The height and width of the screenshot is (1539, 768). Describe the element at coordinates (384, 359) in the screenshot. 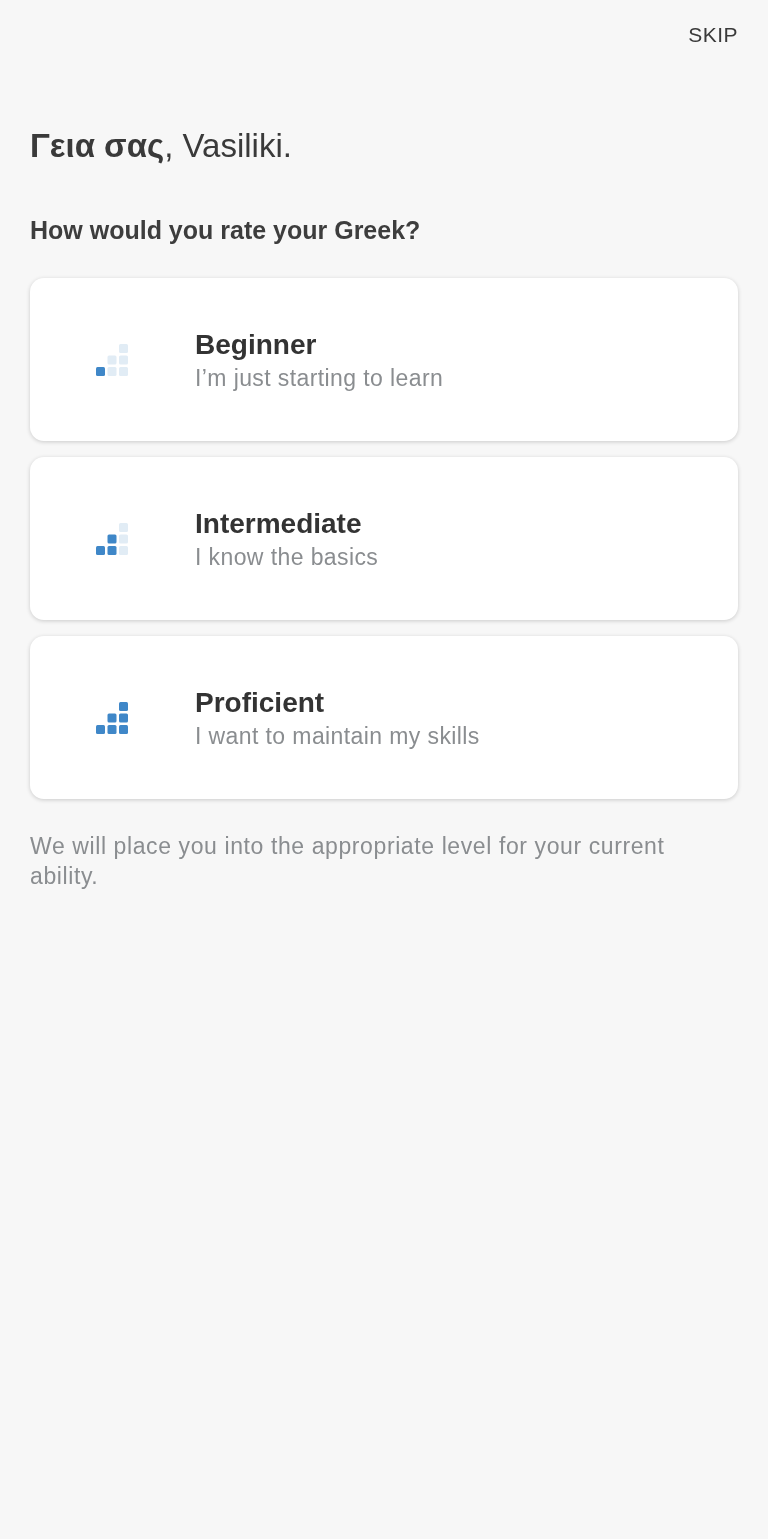

I see `level-option-card: Beginner I’m just starting to learn` at that location.